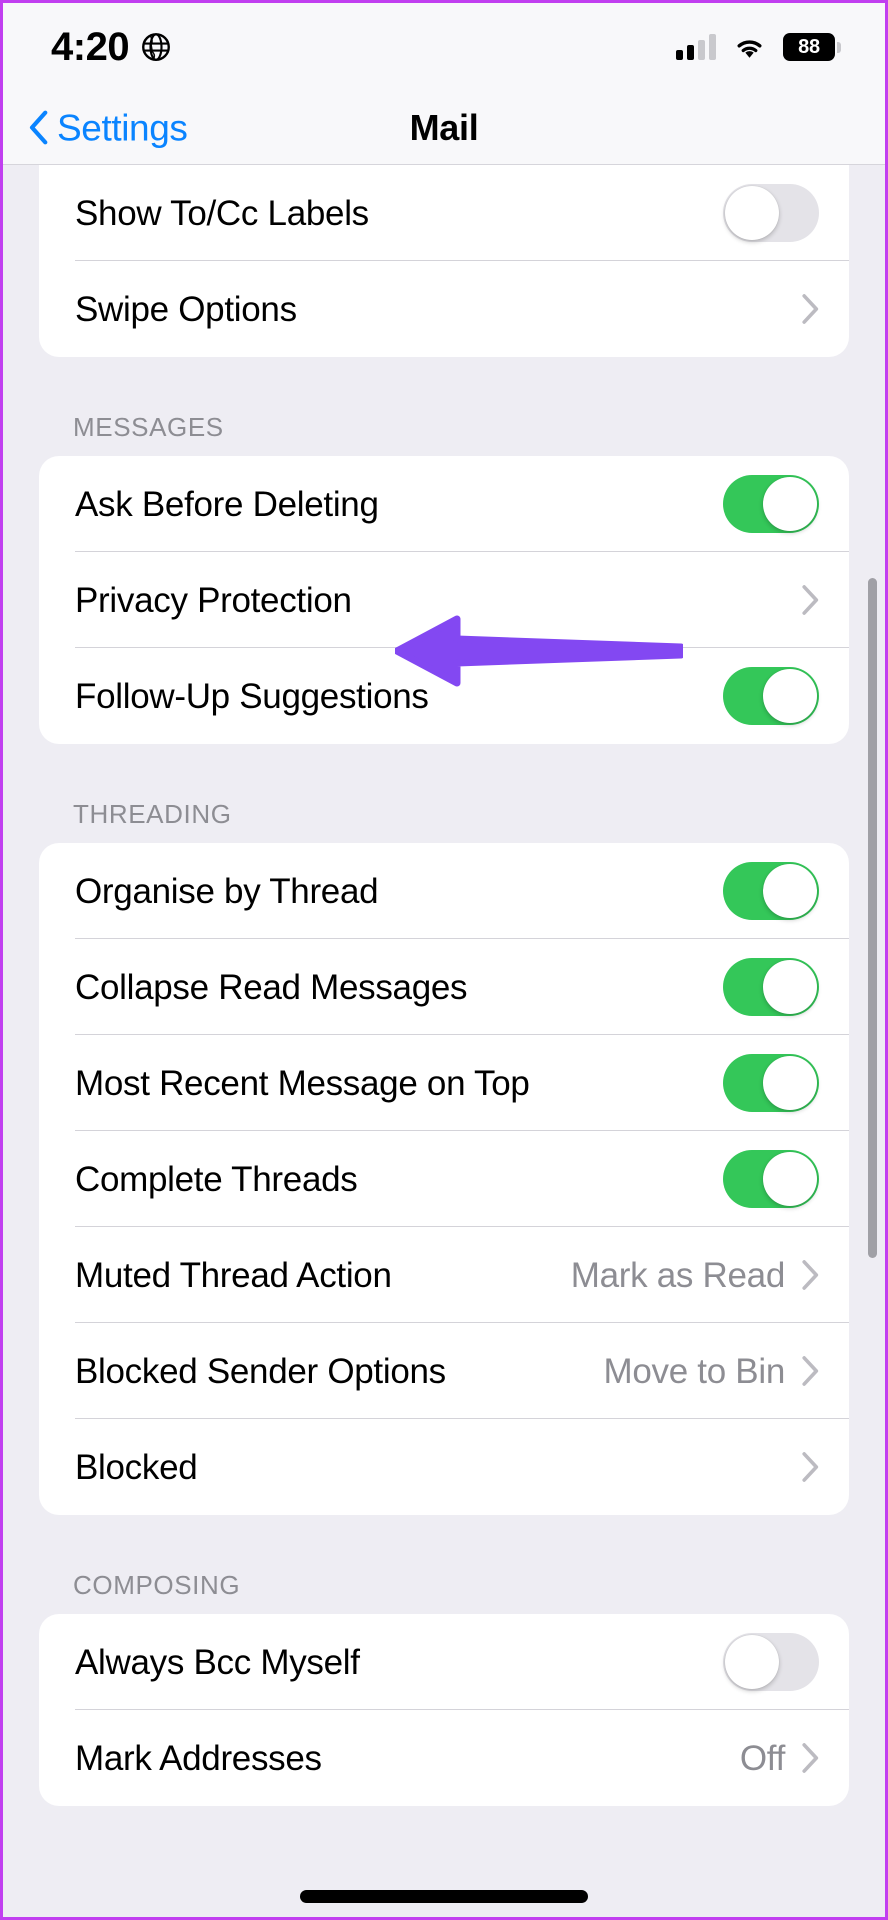 The image size is (888, 1920). I want to click on row-complete-threads: Complete Threads, so click(444, 1179).